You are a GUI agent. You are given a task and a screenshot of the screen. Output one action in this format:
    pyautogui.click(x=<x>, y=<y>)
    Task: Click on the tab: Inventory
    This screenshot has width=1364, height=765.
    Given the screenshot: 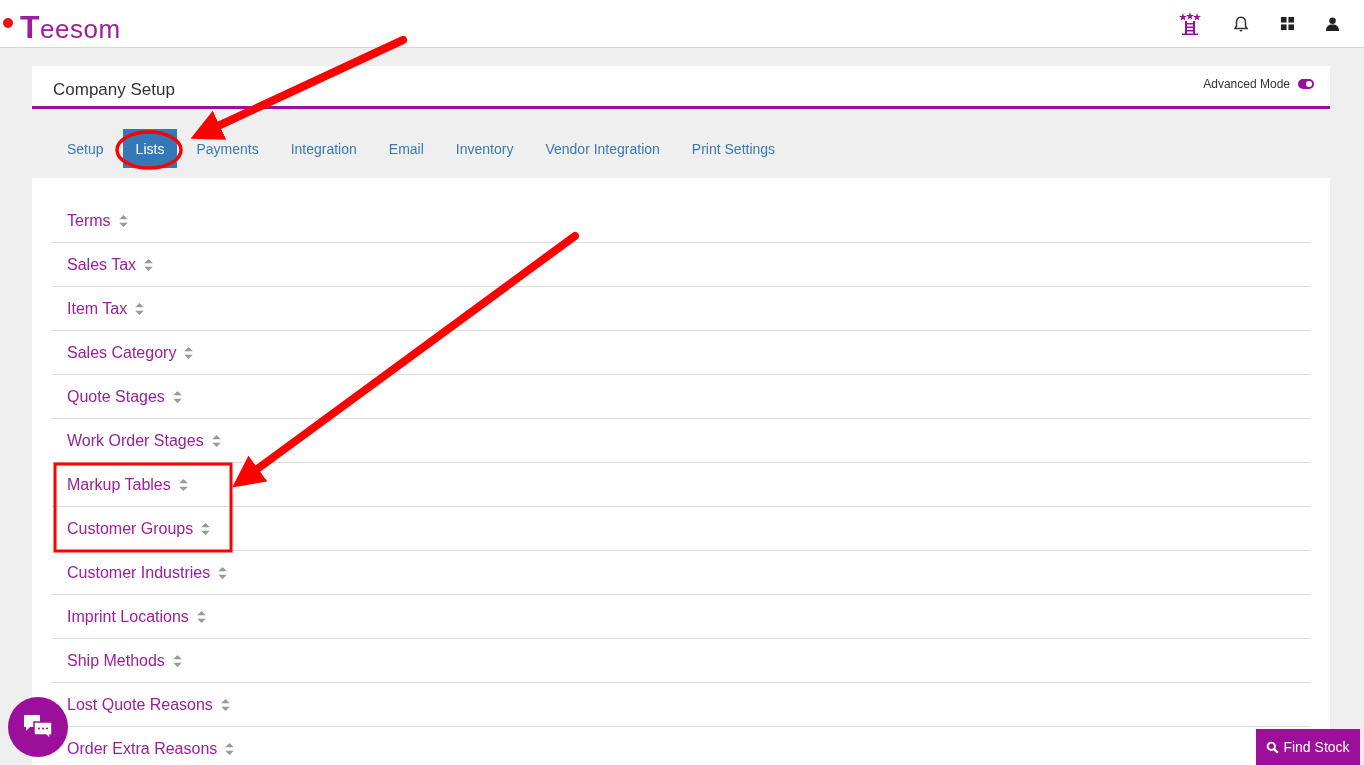 What is the action you would take?
    pyautogui.click(x=484, y=148)
    